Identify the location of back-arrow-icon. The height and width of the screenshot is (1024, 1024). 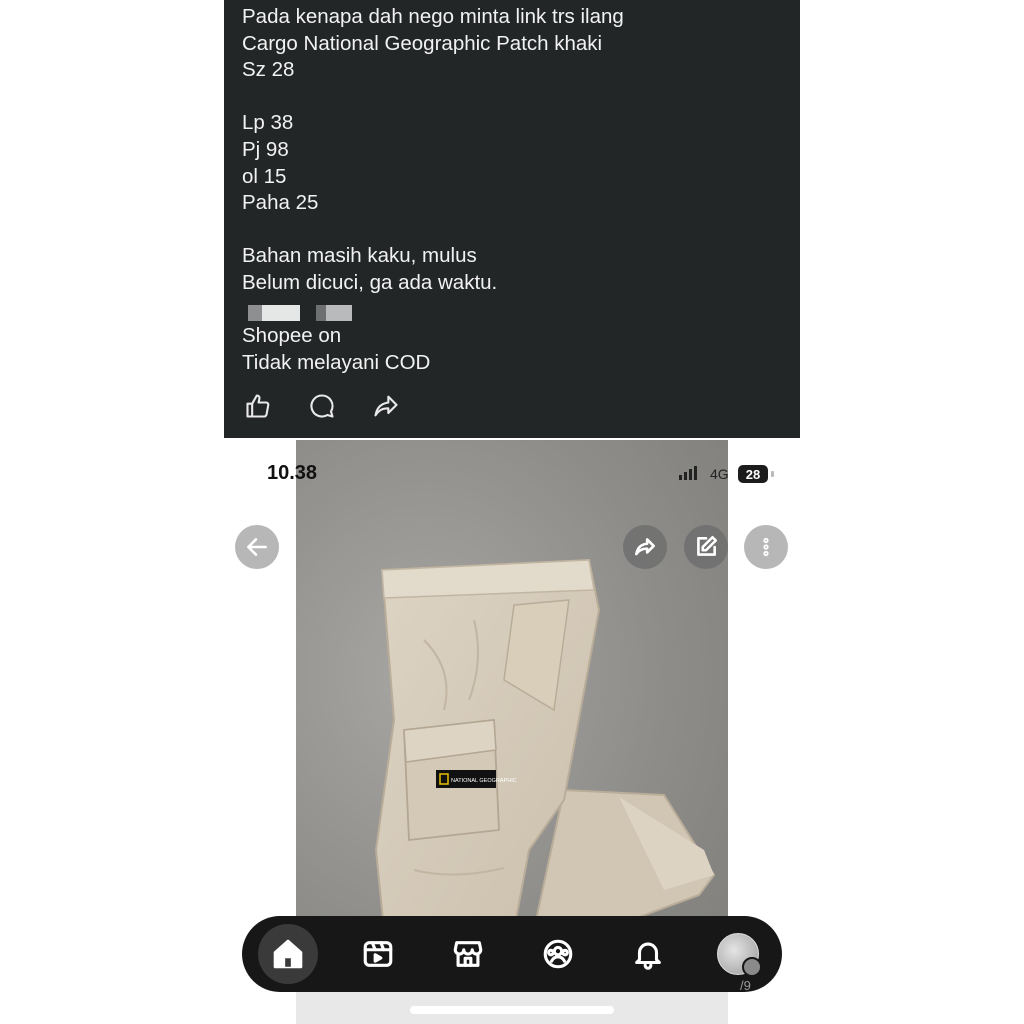
(257, 547).